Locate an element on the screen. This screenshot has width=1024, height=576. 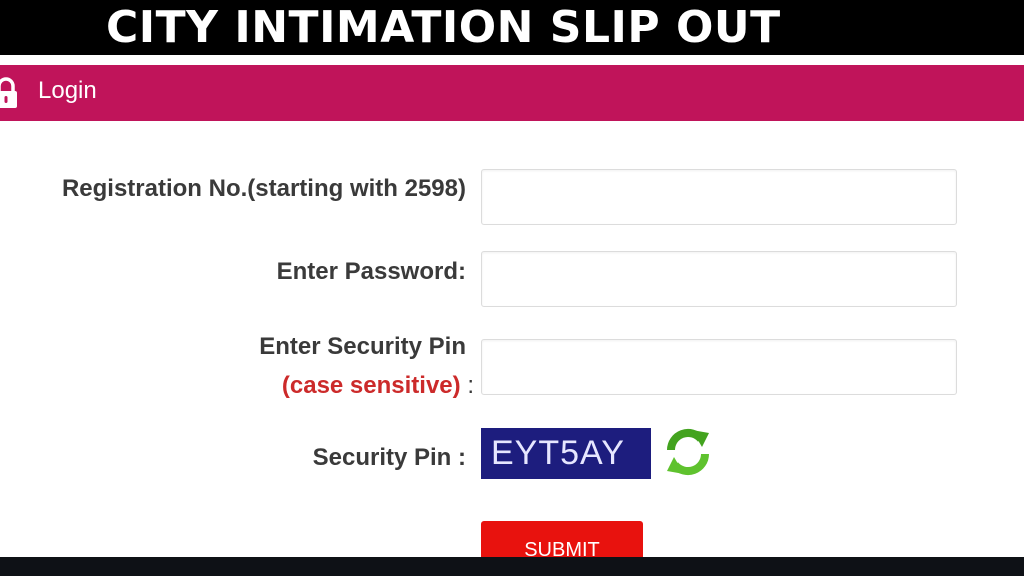
registration-label: Registration No.(starting with 2598) is located at coordinates (263, 188).